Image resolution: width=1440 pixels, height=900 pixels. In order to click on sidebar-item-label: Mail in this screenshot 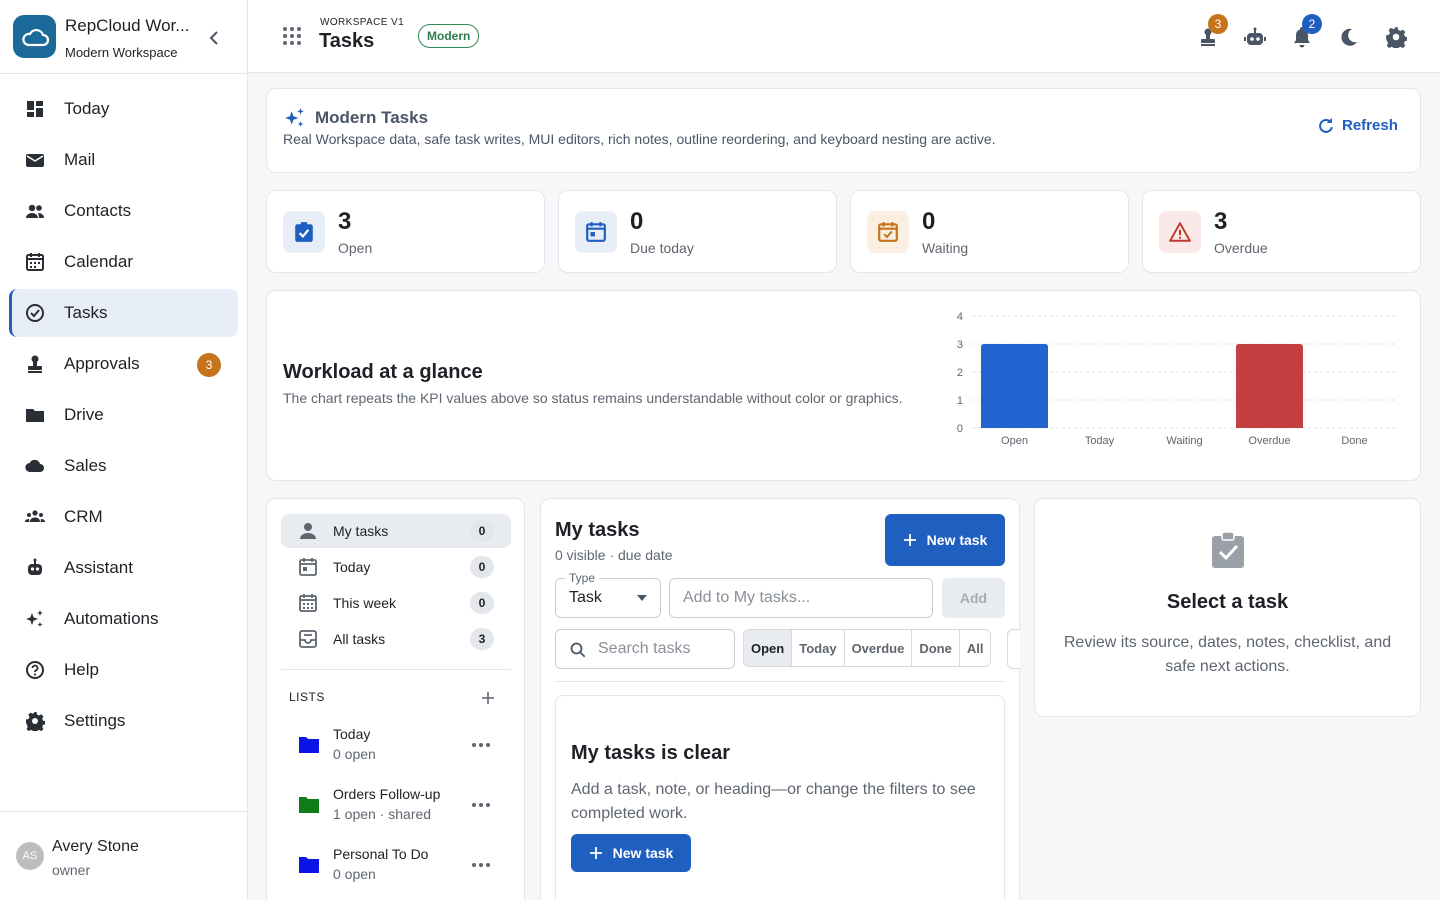, I will do `click(80, 159)`.